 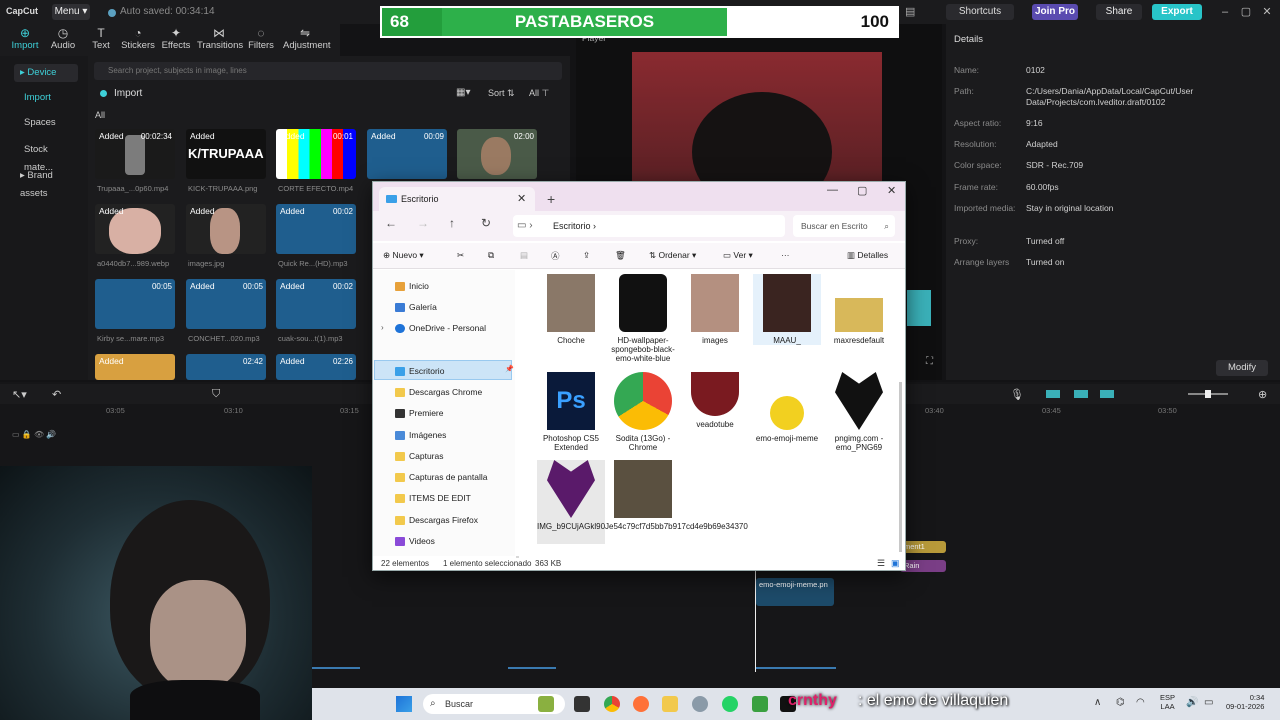 What do you see at coordinates (539, 93) in the screenshot?
I see `filter-all-button: All ⊤` at bounding box center [539, 93].